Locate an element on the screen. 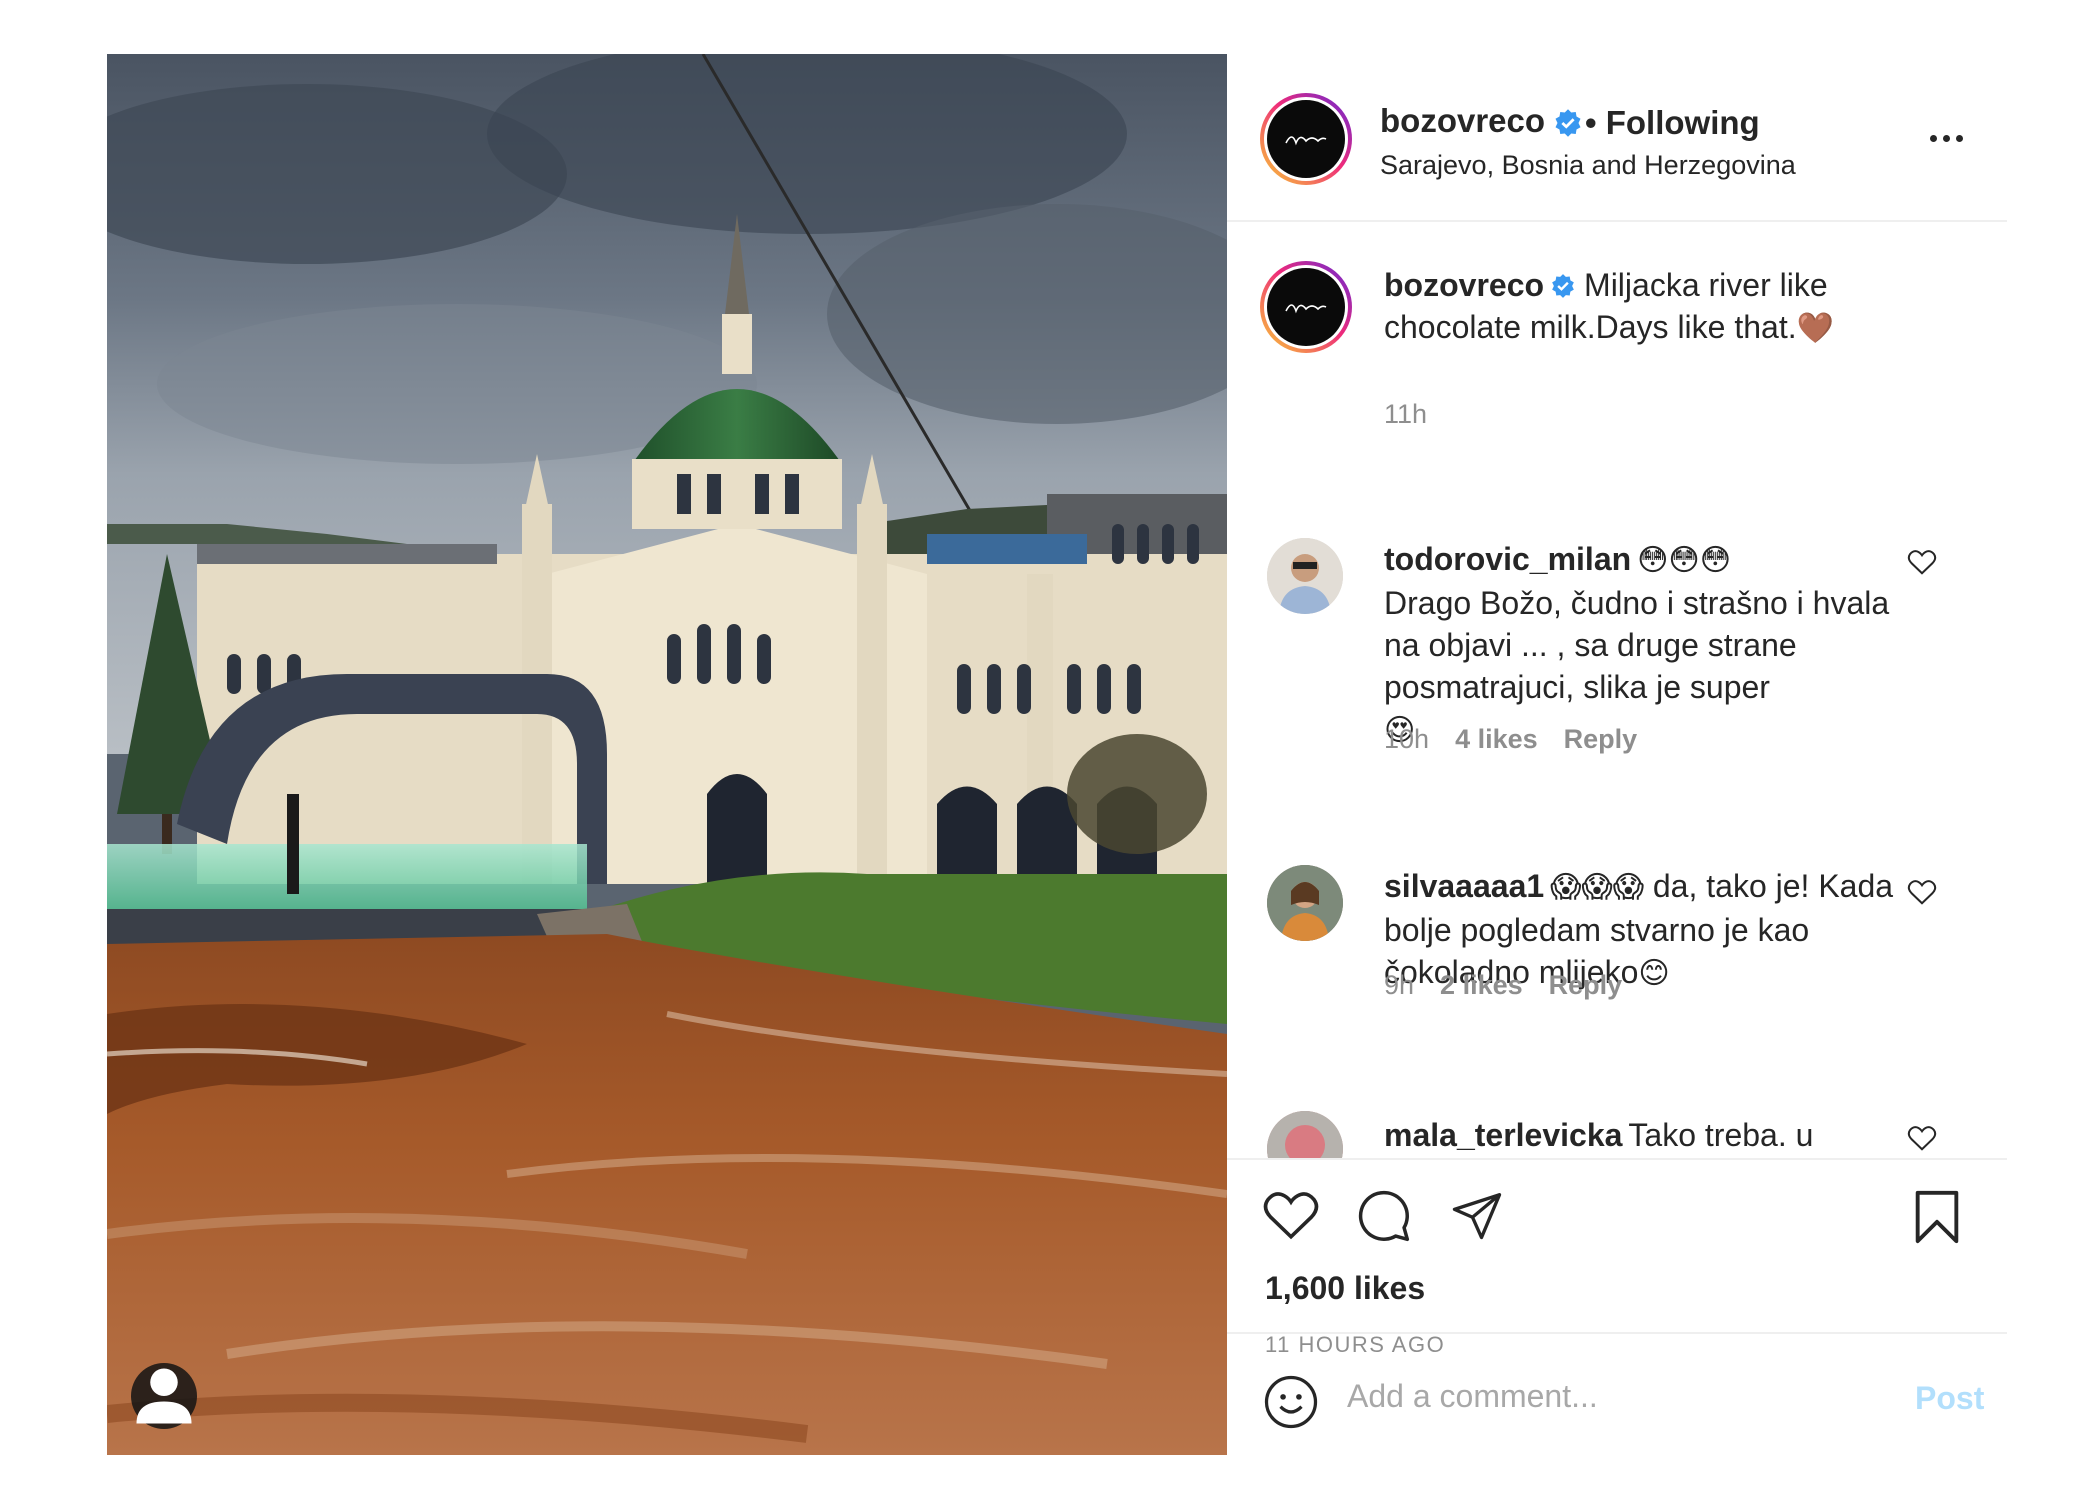 Image resolution: width=2100 pixels, height=1500 pixels. paper-plane-icon is located at coordinates (1477, 1215).